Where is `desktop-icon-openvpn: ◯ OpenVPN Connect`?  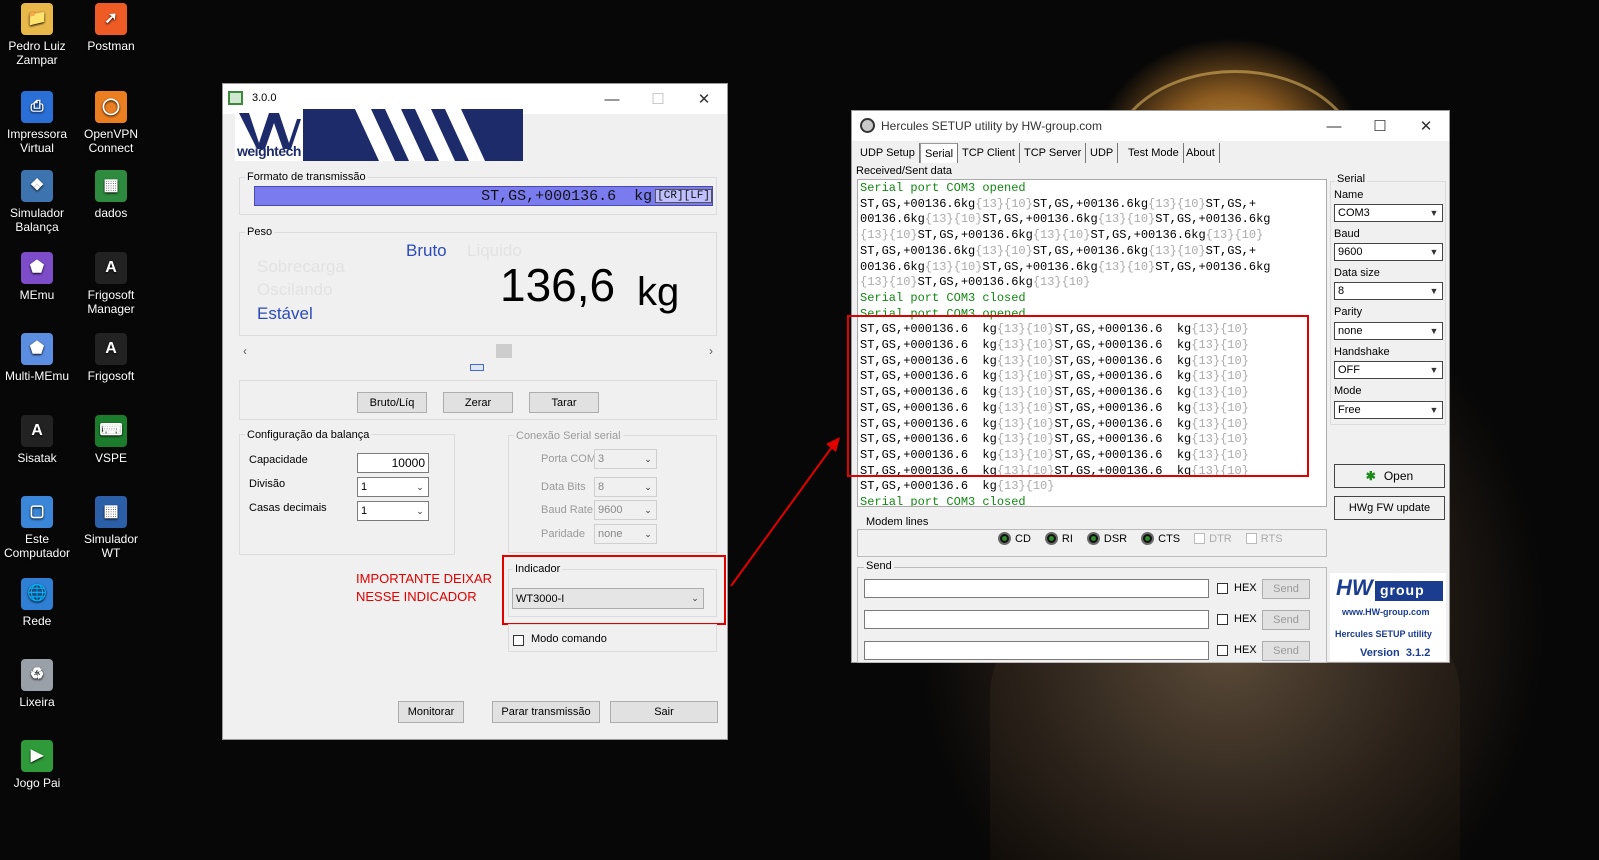
desktop-icon-openvpn: ◯ OpenVPN Connect is located at coordinates (111, 123).